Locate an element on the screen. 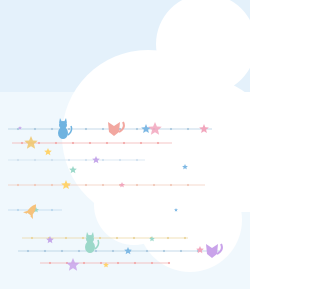 This screenshot has height=289, width=320. cloud-puff is located at coordinates (134, 205).